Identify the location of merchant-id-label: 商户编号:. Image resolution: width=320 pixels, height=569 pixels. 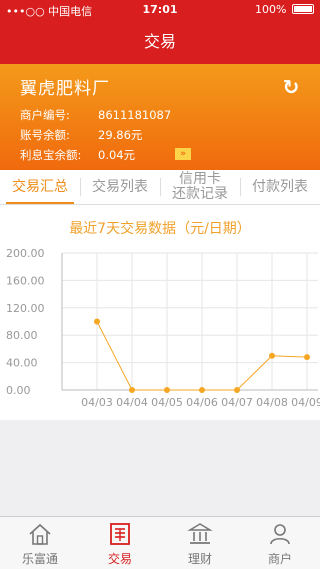
(45, 115).